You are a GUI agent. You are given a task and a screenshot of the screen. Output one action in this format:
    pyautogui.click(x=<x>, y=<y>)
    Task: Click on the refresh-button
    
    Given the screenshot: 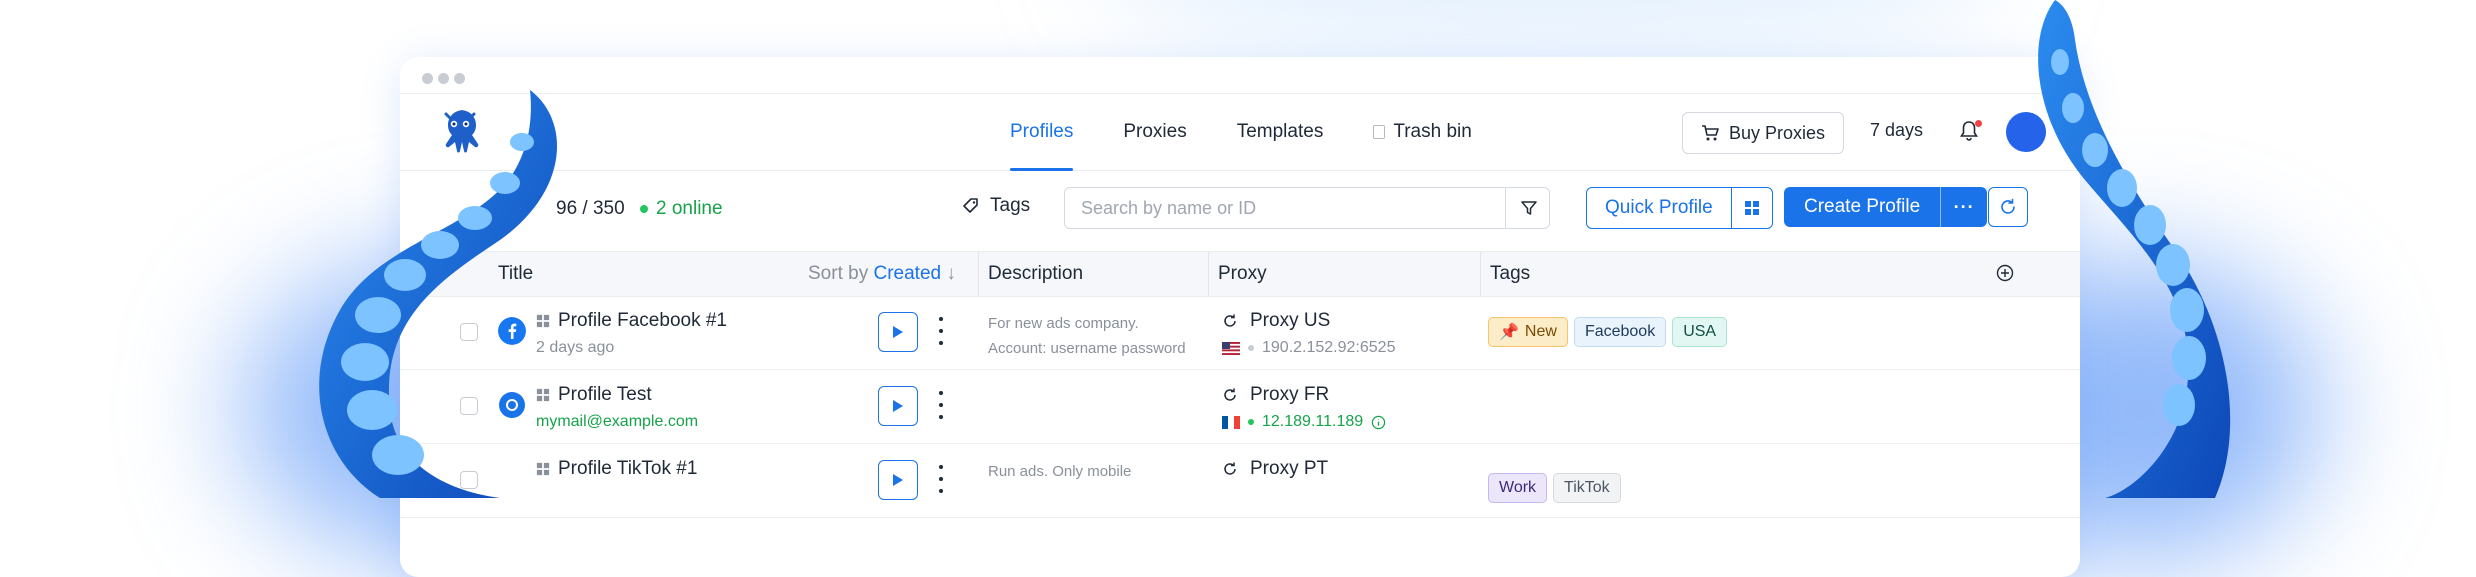 What is the action you would take?
    pyautogui.click(x=2008, y=207)
    